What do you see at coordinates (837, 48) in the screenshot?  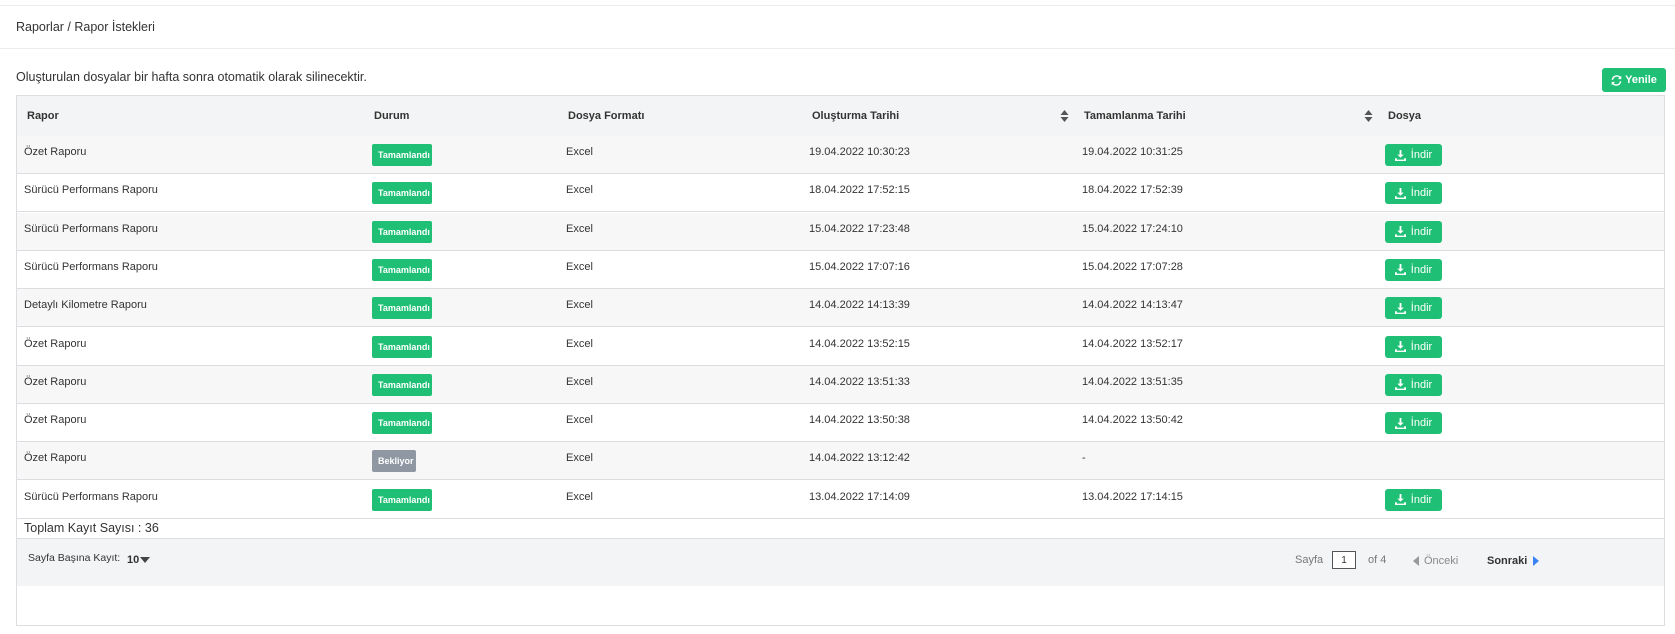 I see `header-divider` at bounding box center [837, 48].